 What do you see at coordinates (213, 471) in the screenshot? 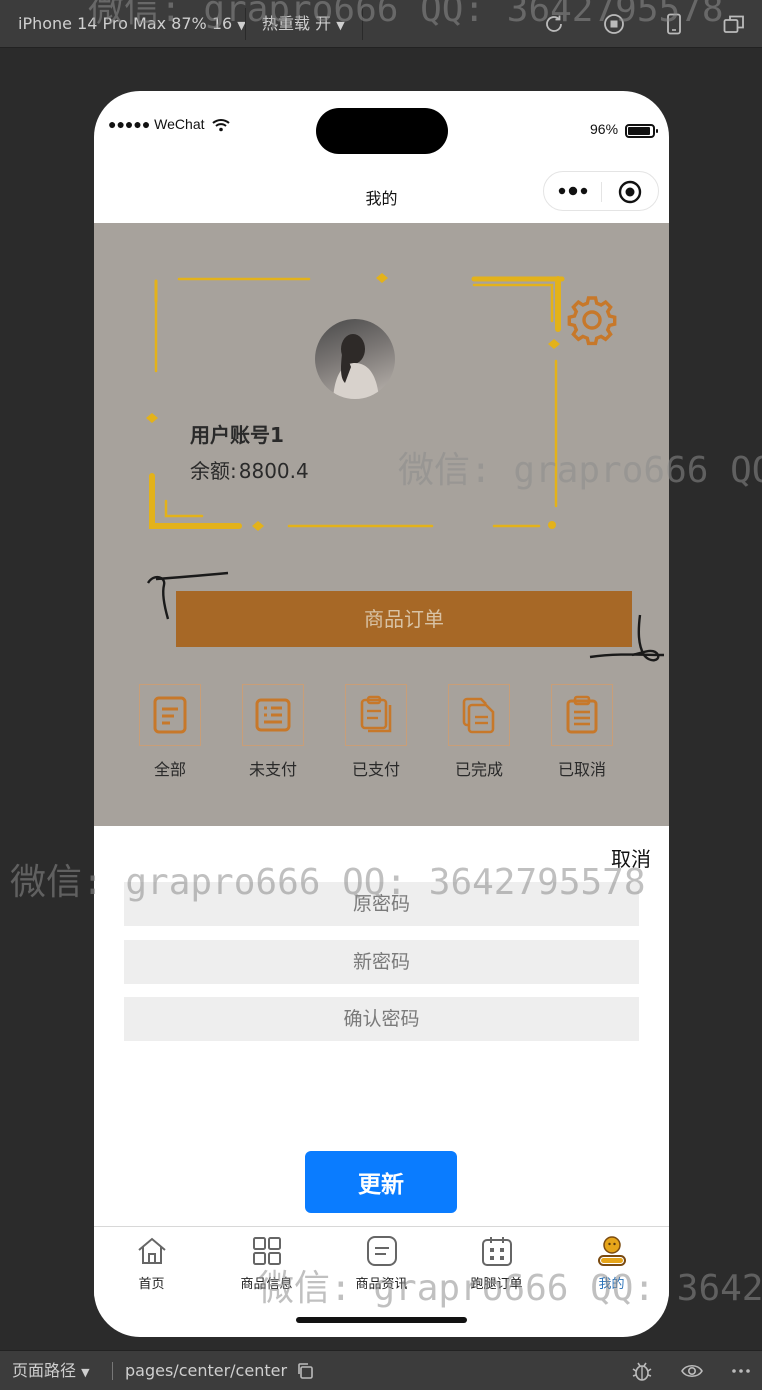
I see `balance-label: 余额:` at bounding box center [213, 471].